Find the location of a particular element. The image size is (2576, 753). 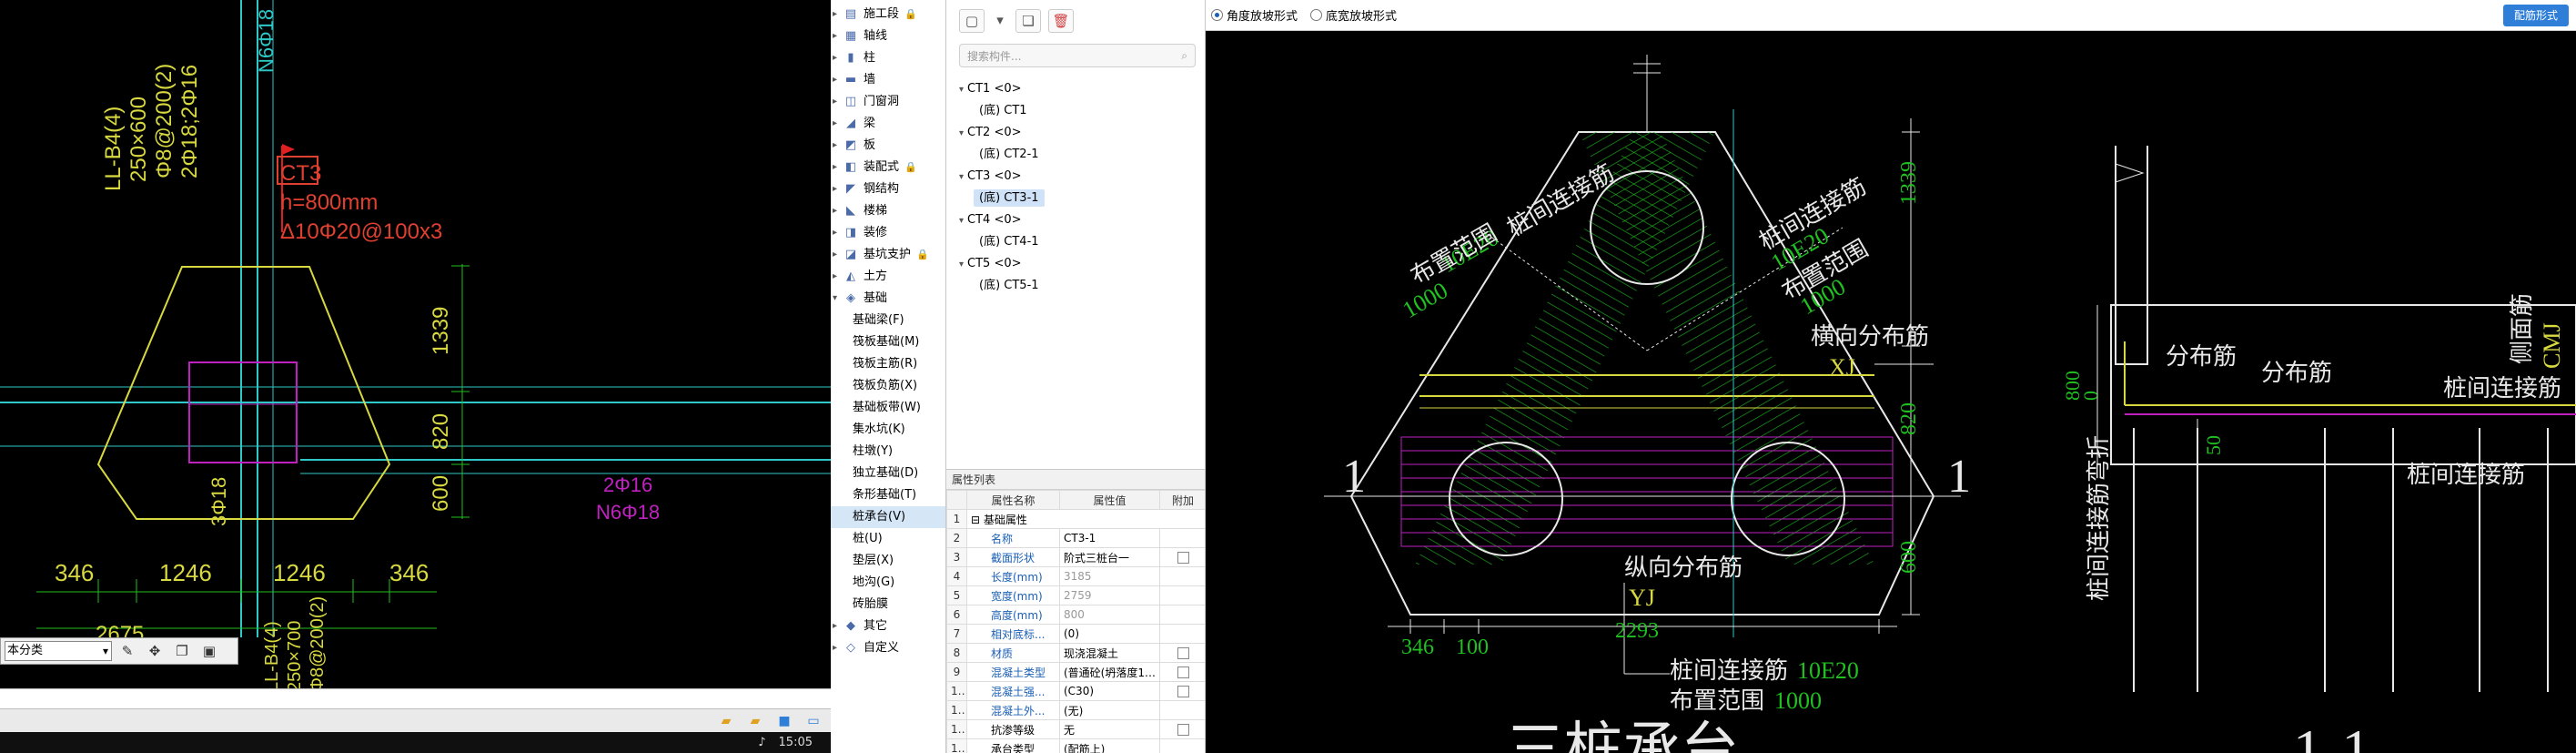

property-row: 11 混凝土外... (无) is located at coordinates (1075, 710).